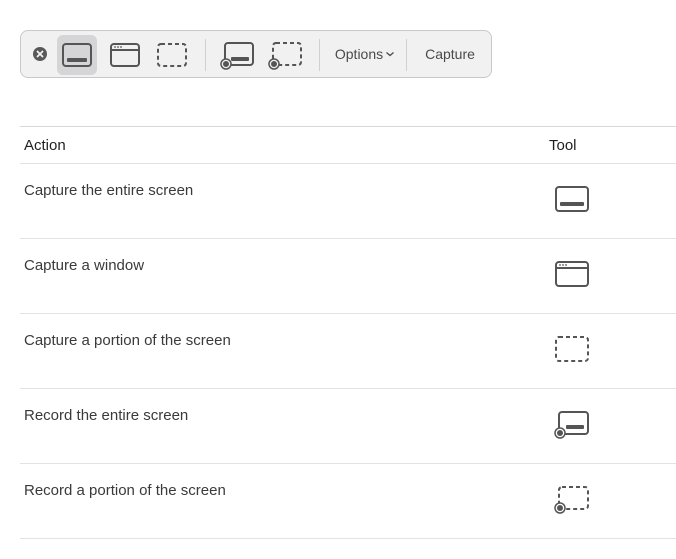  Describe the element at coordinates (109, 190) in the screenshot. I see `action-label: Capture the entire screen` at that location.